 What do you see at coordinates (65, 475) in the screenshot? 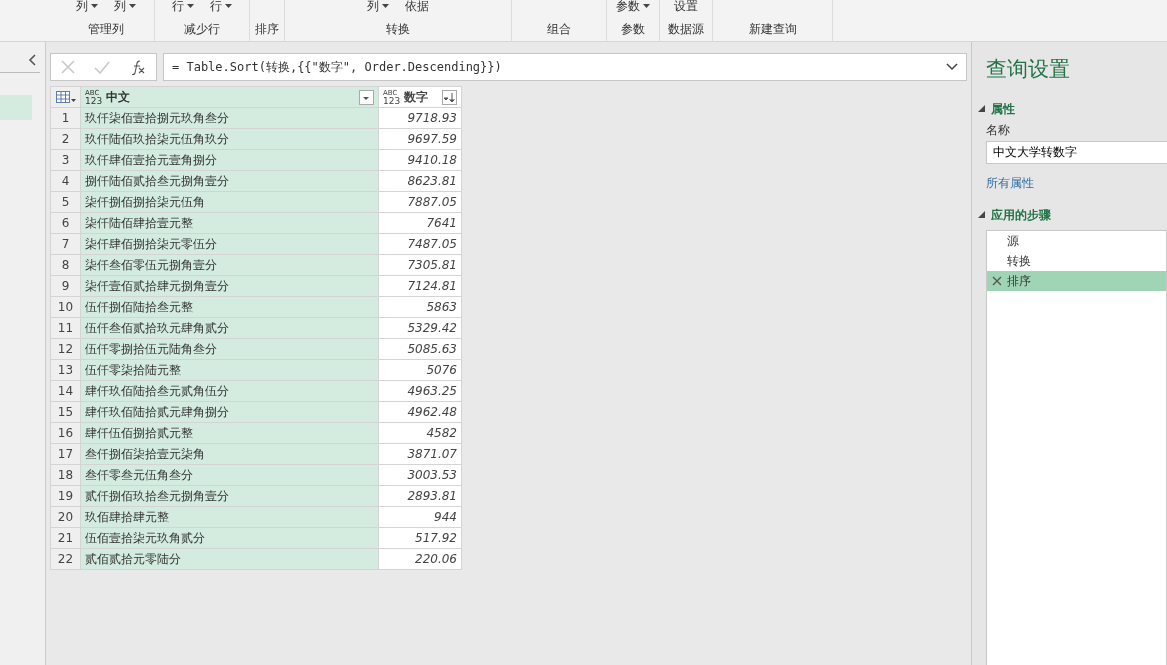
I see `row-number: 18` at bounding box center [65, 475].